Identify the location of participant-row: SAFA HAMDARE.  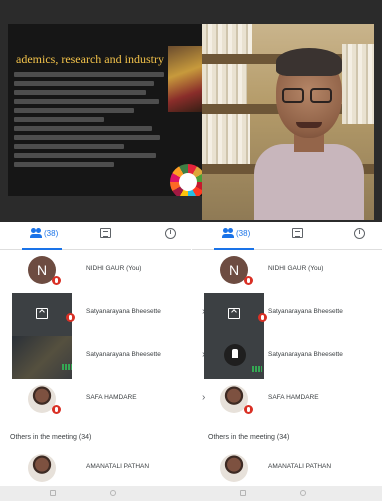
(293, 400).